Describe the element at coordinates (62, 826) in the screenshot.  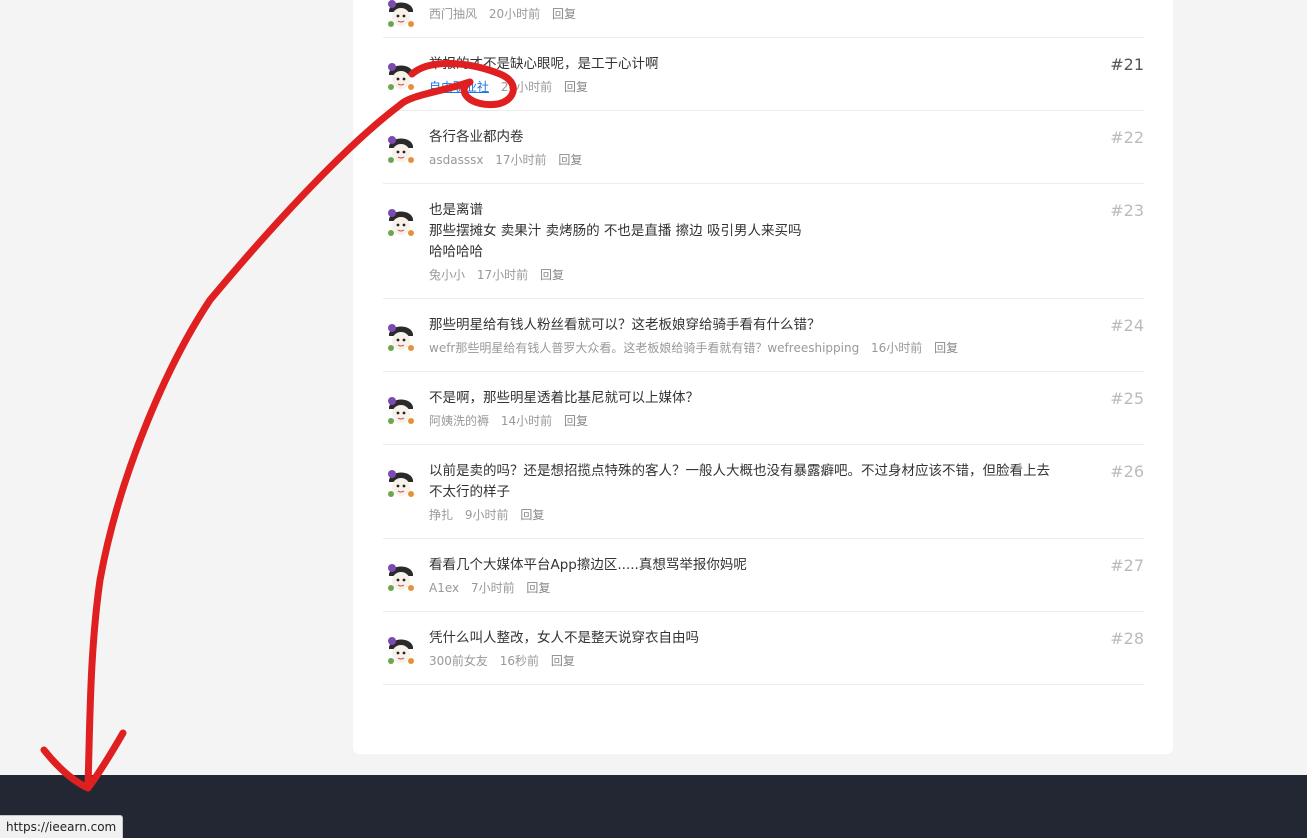
I see `status-bar-url: https://ieearn.com` at that location.